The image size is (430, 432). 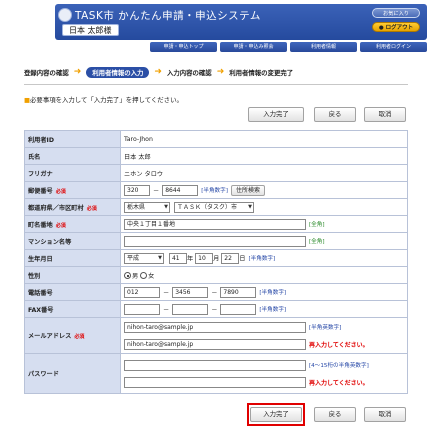 What do you see at coordinates (72, 373) in the screenshot?
I see `password-label: パスワード` at bounding box center [72, 373].